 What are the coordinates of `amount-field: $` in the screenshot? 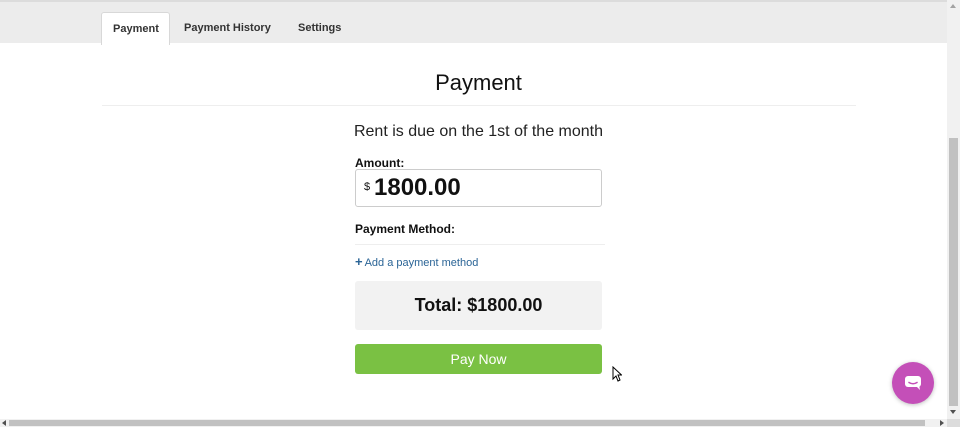 It's located at (478, 188).